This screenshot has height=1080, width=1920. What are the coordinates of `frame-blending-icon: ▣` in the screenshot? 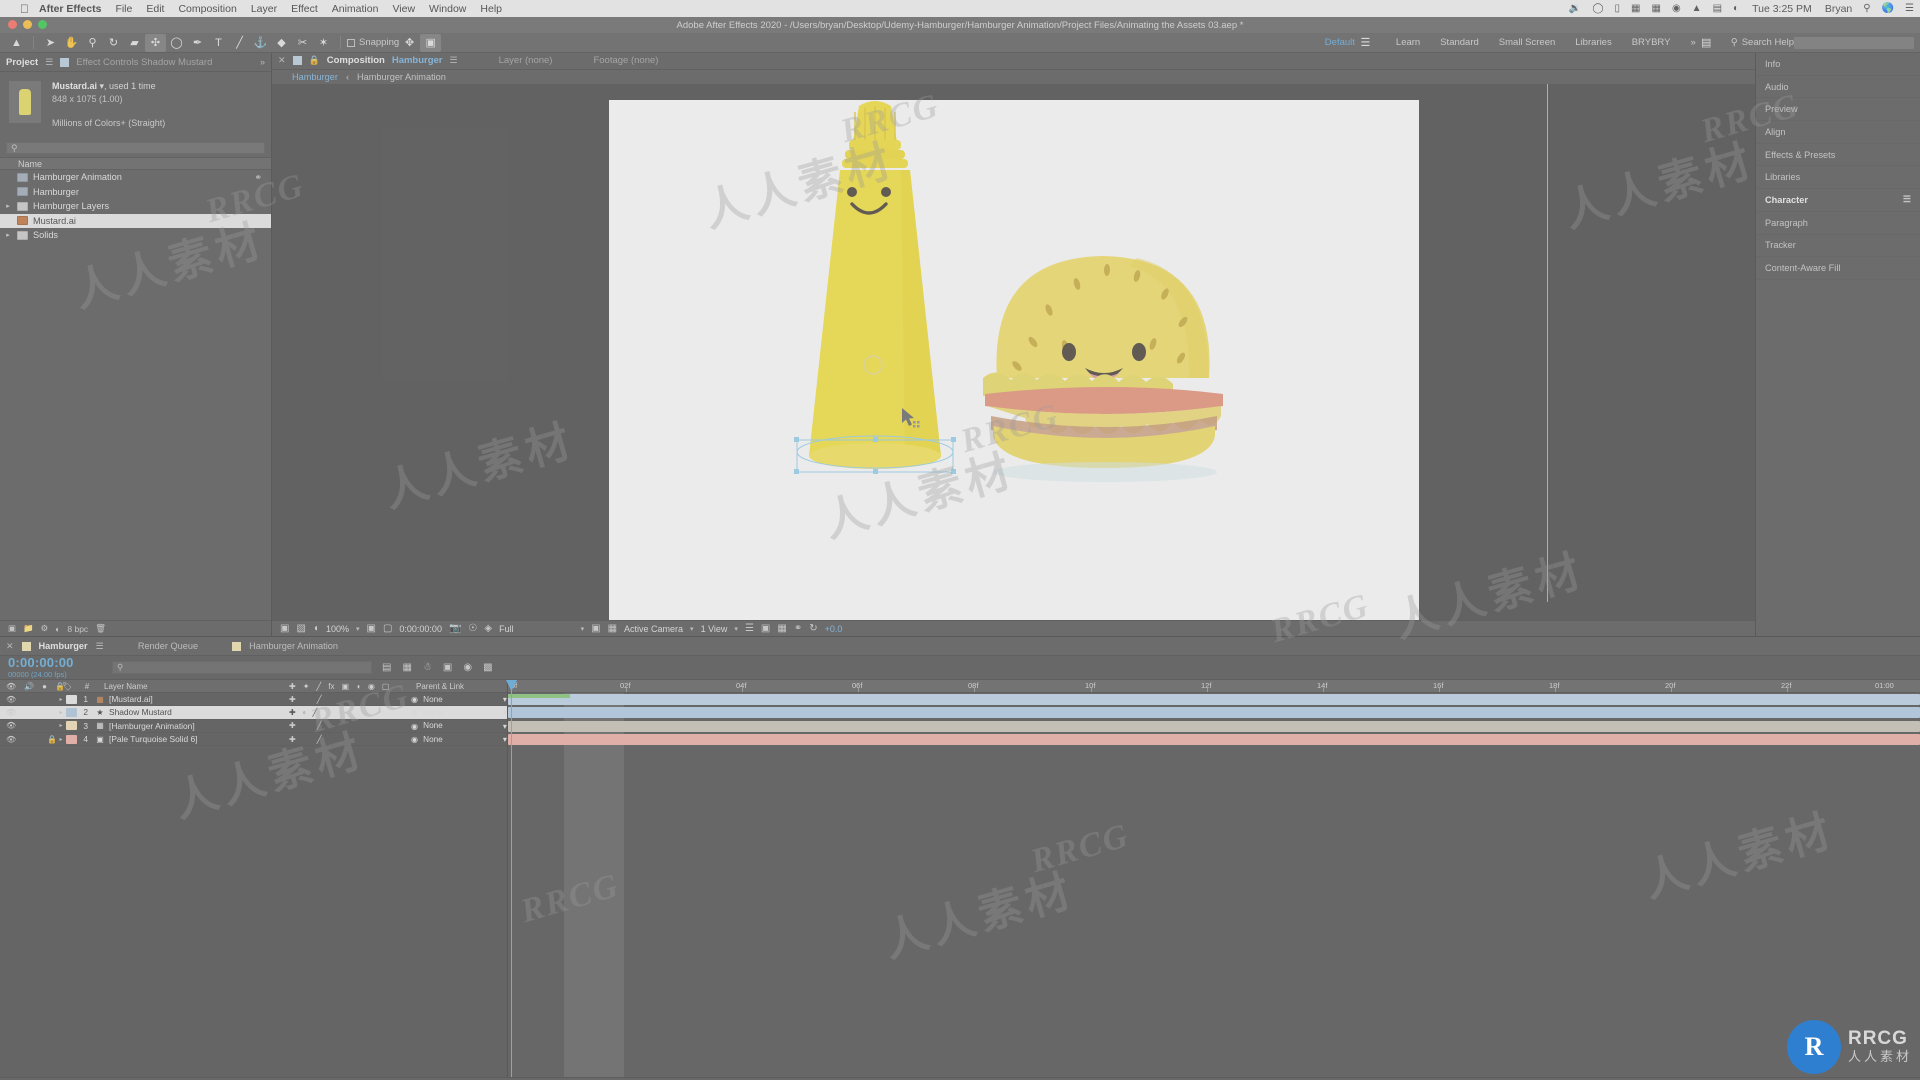 It's located at (447, 667).